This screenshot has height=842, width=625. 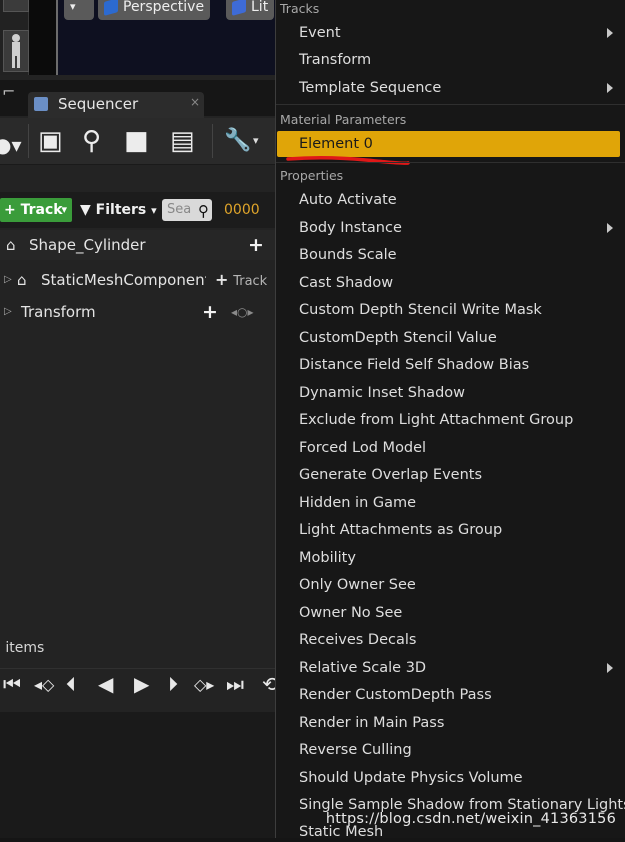 What do you see at coordinates (116, 105) in the screenshot?
I see `tab-sequencer: Sequencer ×` at bounding box center [116, 105].